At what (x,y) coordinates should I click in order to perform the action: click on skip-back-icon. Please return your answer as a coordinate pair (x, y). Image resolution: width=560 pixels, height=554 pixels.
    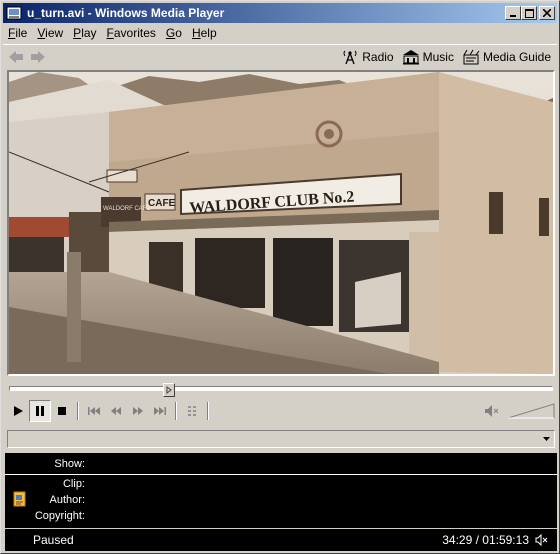
    Looking at the image, I should click on (94, 411).